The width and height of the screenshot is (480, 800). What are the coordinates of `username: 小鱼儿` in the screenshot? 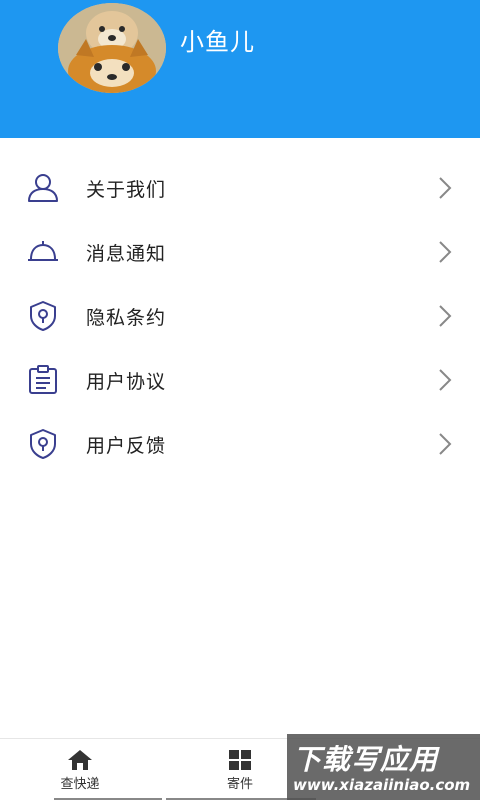 It's located at (217, 42).